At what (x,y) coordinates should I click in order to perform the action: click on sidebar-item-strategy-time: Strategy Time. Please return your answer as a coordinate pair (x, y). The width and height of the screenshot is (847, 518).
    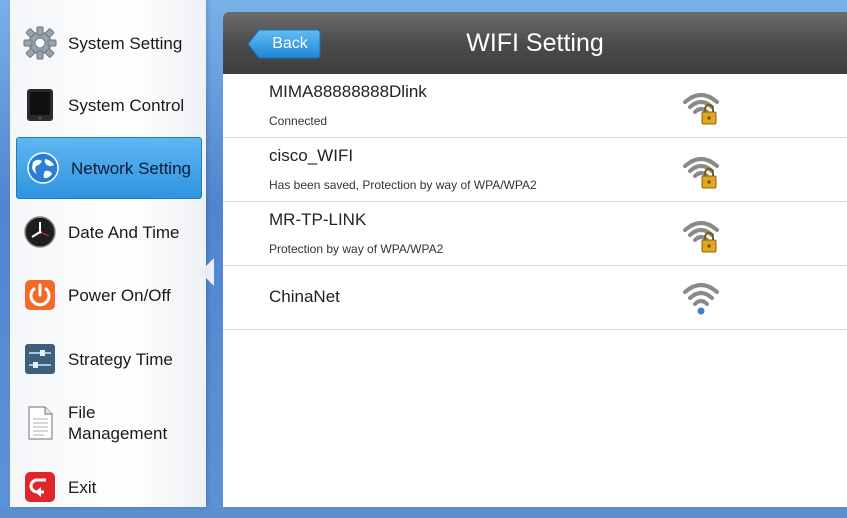
    Looking at the image, I should click on (108, 359).